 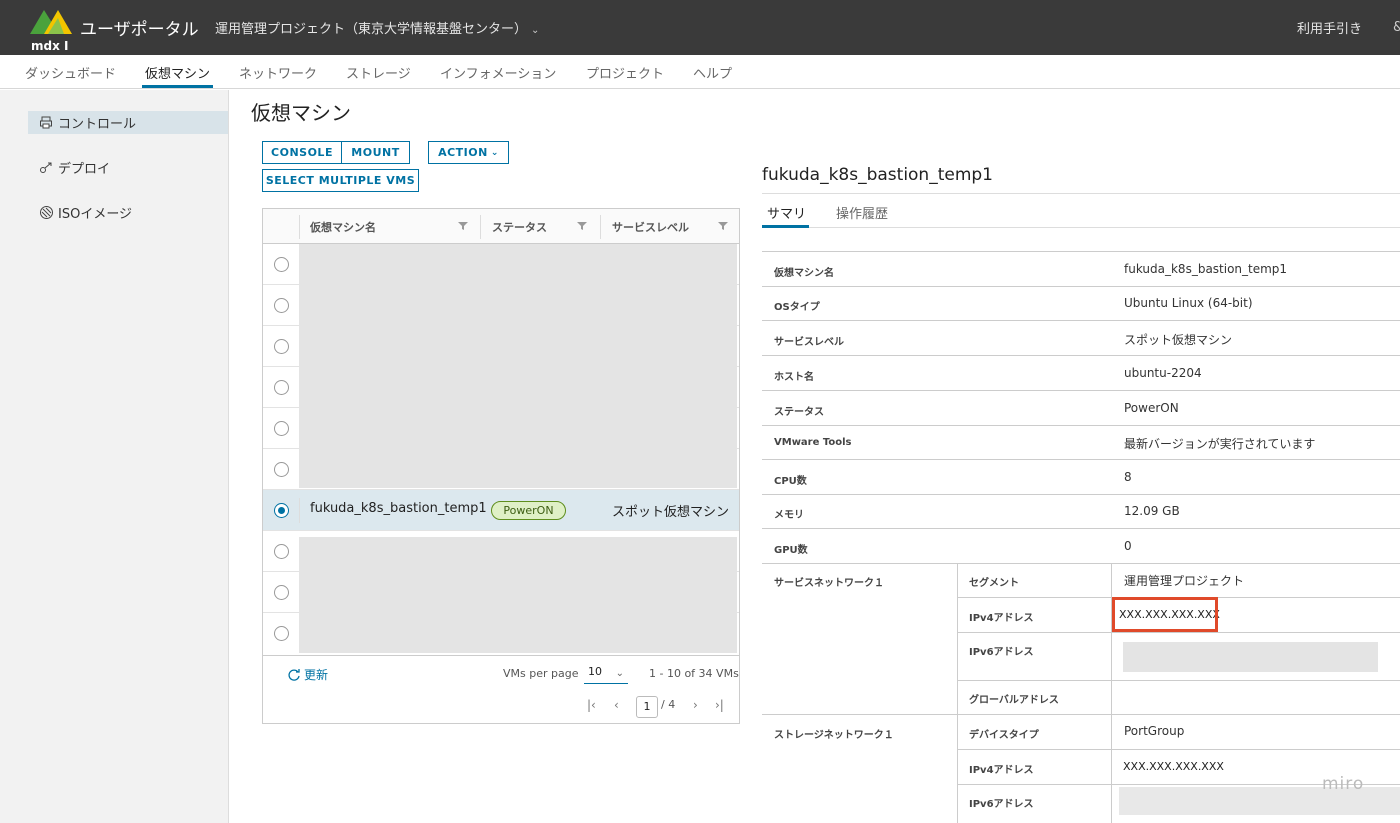 I want to click on first-page-icon: |‹, so click(x=591, y=705).